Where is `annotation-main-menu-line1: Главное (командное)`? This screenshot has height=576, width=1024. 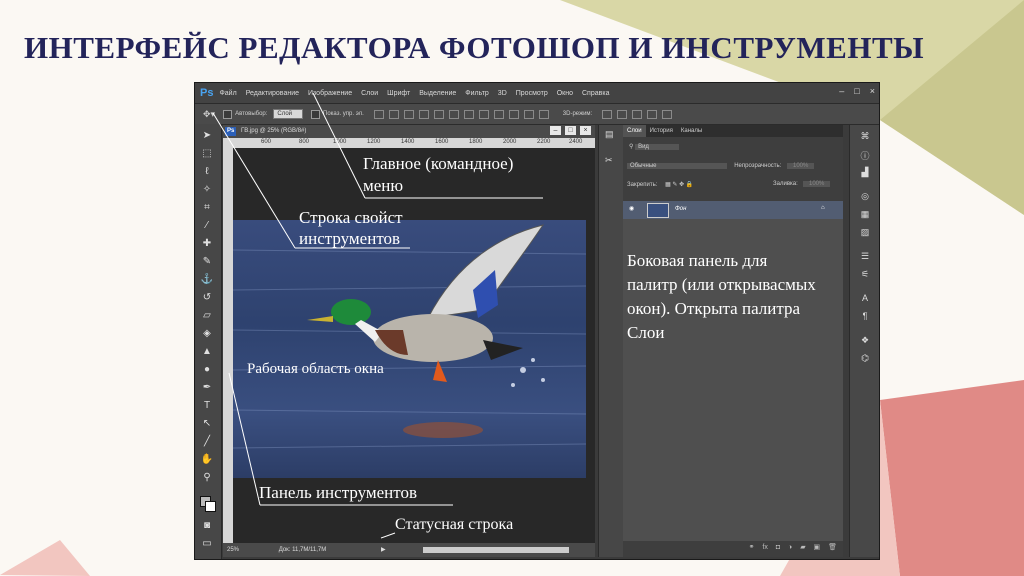
annotation-main-menu-line1: Главное (командное) is located at coordinates (438, 163).